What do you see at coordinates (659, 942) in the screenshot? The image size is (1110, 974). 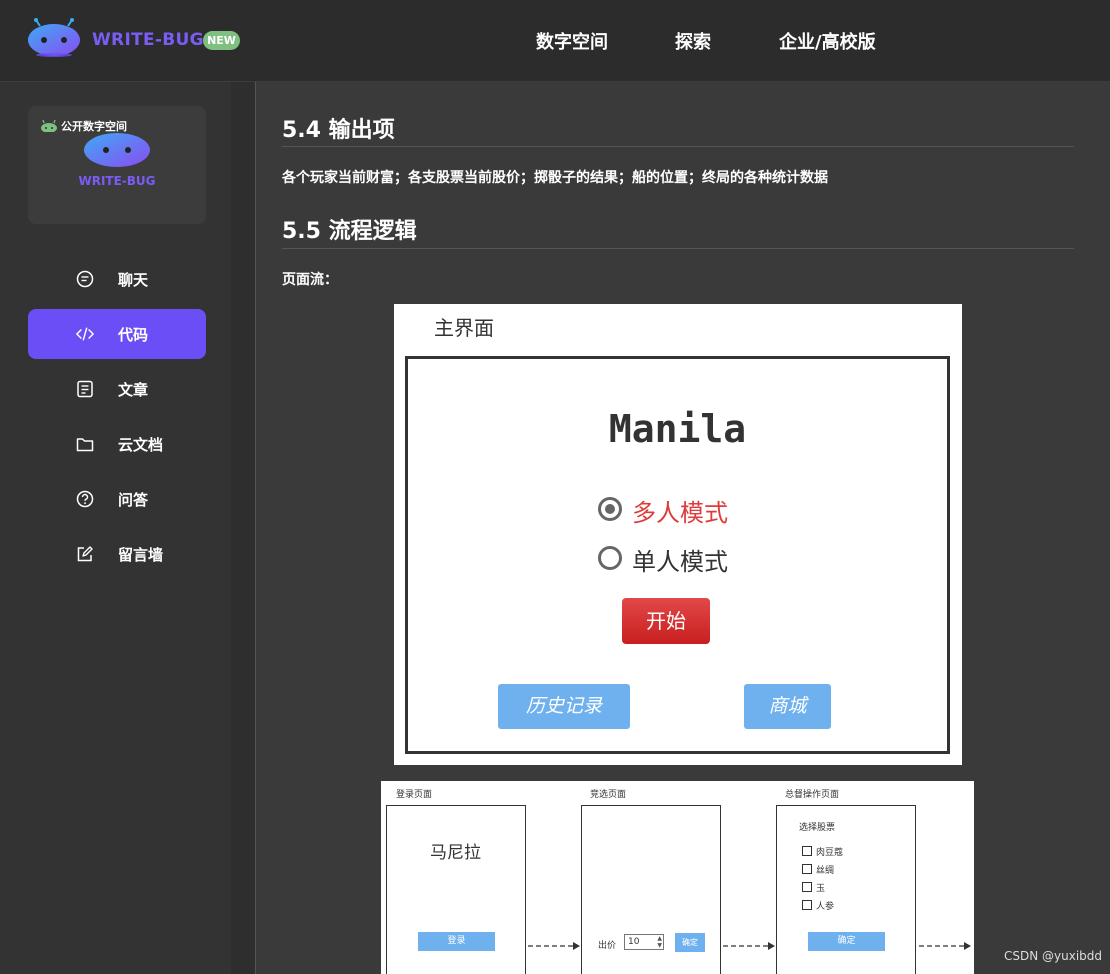 I see `spinner-icon: ▲ ▼` at bounding box center [659, 942].